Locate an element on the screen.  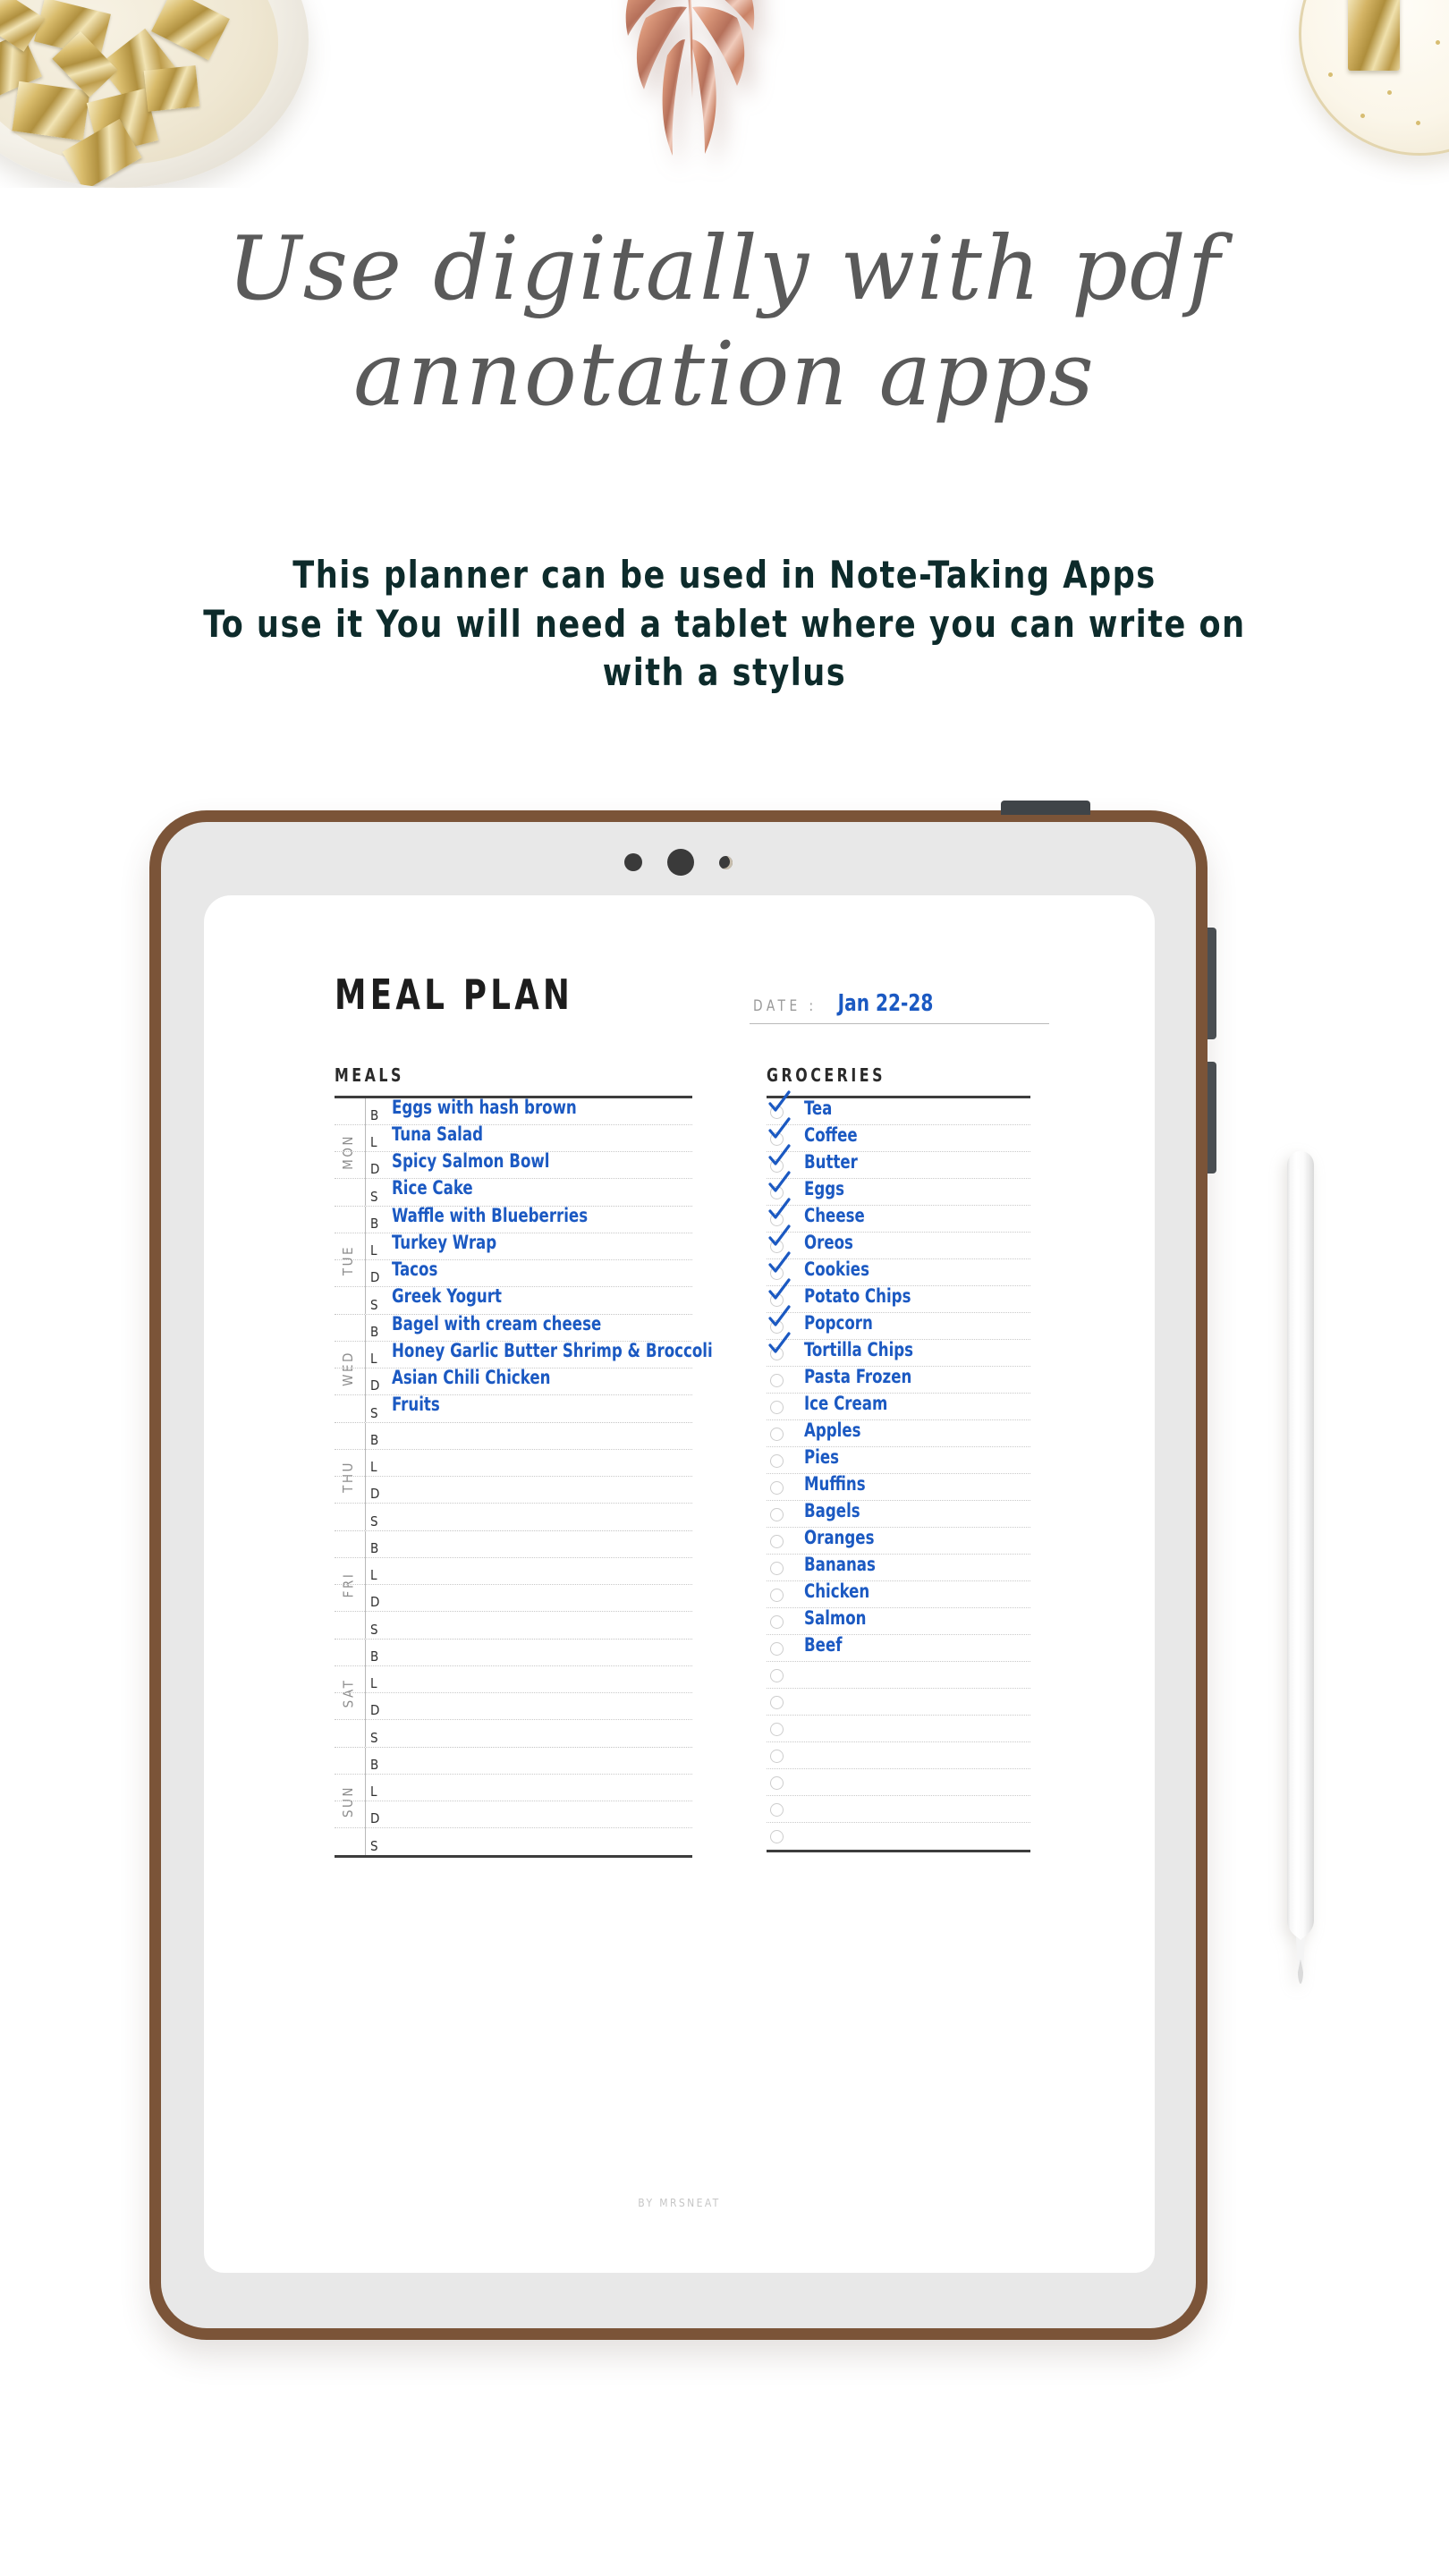
date-value: Jan 22-28 is located at coordinates (886, 1003).